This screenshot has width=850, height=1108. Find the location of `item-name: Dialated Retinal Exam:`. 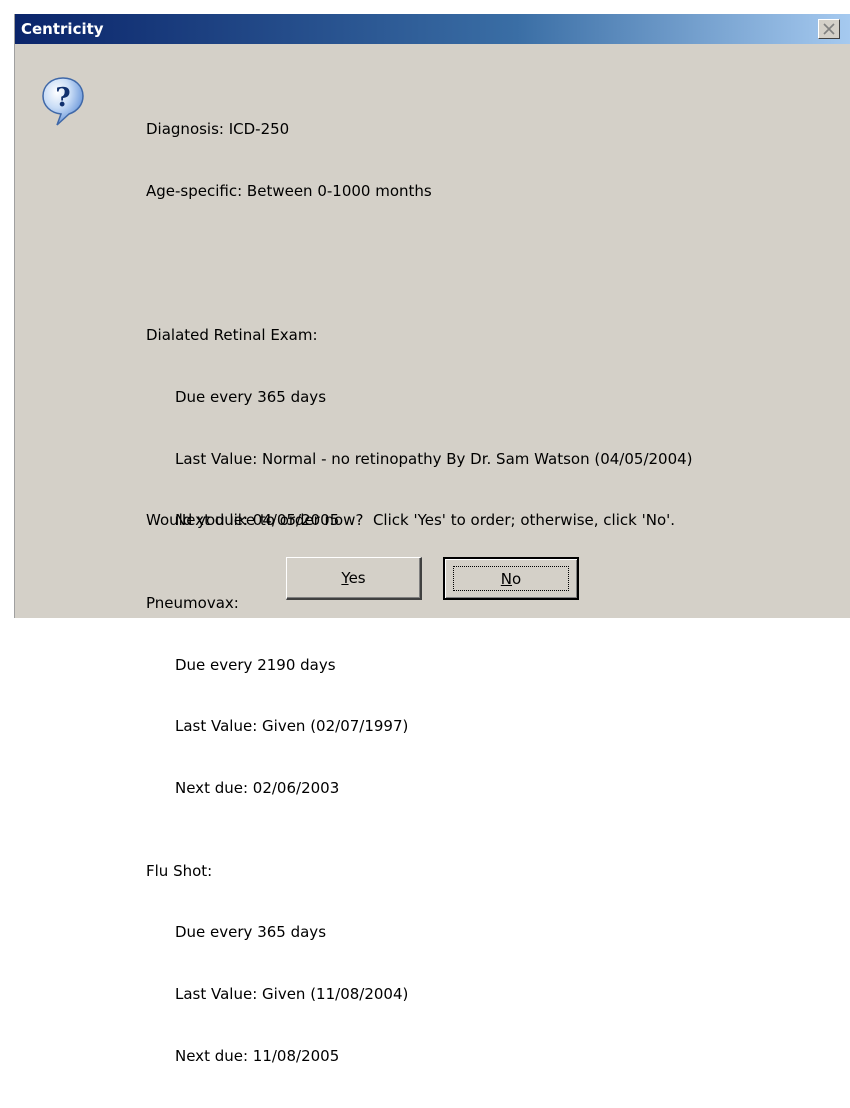

item-name: Dialated Retinal Exam: is located at coordinates (232, 335).